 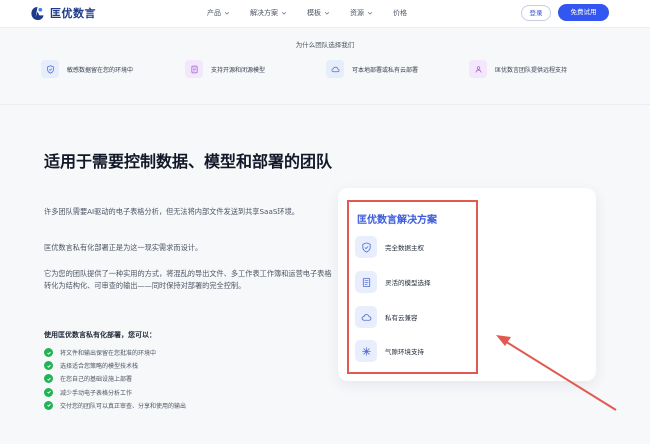 I want to click on list-item: 选择适合您策略的模型技术栈, so click(x=189, y=365).